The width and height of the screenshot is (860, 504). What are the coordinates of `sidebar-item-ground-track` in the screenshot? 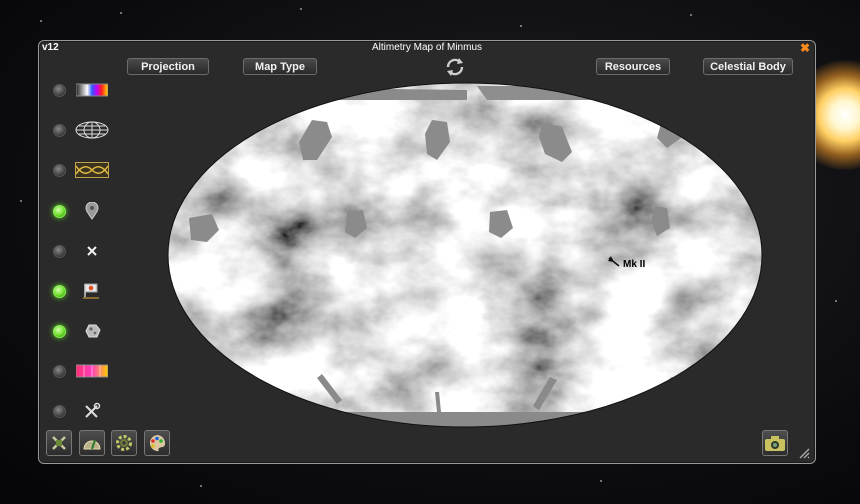 It's located at (83, 171).